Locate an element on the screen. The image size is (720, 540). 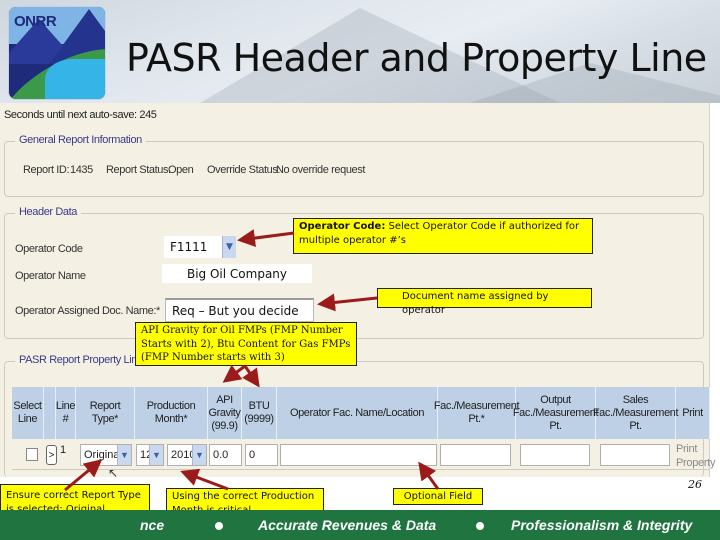
col-output-fac: Output Fac./Measurement Pt. is located at coordinates (556, 413).